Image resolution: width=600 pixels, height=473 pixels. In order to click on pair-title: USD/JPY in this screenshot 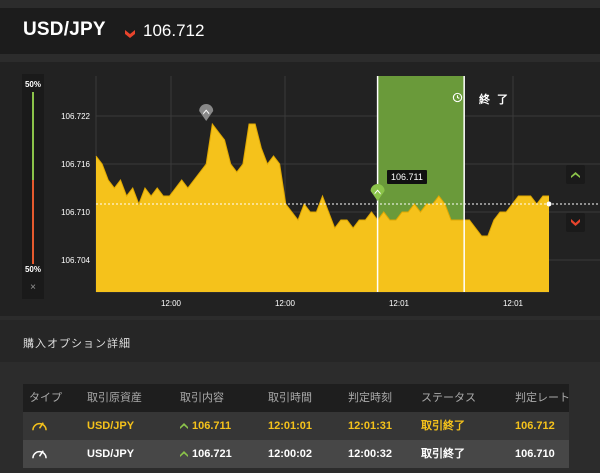, I will do `click(64, 29)`.